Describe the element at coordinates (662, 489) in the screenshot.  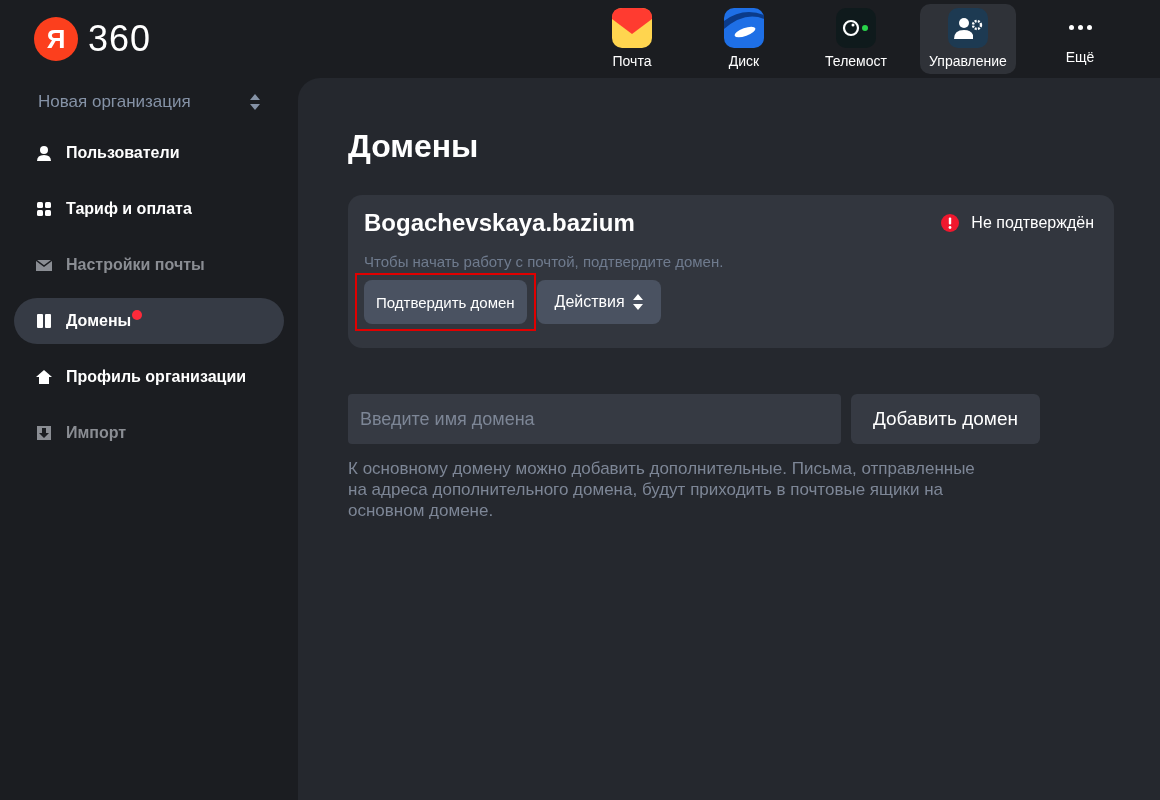
I see `info-text: К основному домену можно добавить дополнительные. Письма, отправленные на адреса дополнительного домена, будут приходить в почтовые ящики на основном домене.` at that location.